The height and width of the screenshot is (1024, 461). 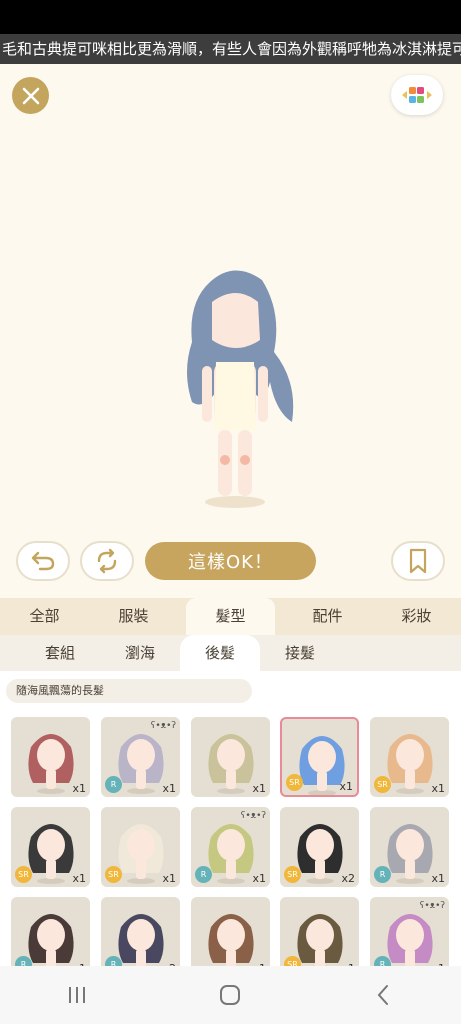 What do you see at coordinates (319, 931) in the screenshot?
I see `hair-item-card: SRx1` at bounding box center [319, 931].